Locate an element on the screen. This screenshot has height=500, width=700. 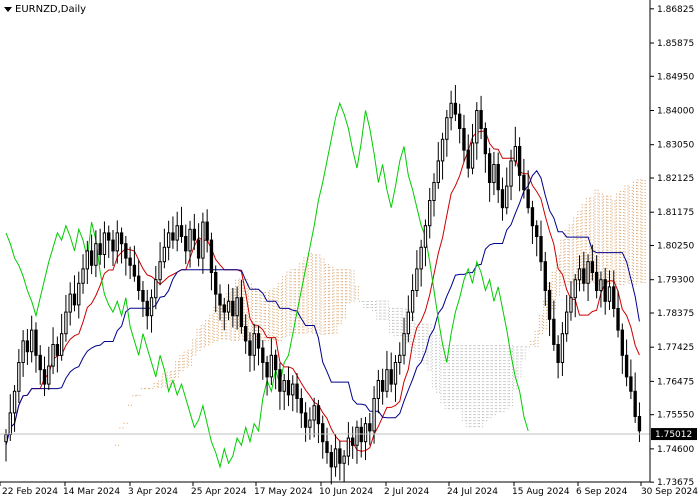
x-tick-label: 17 May 2024 is located at coordinates (283, 492).